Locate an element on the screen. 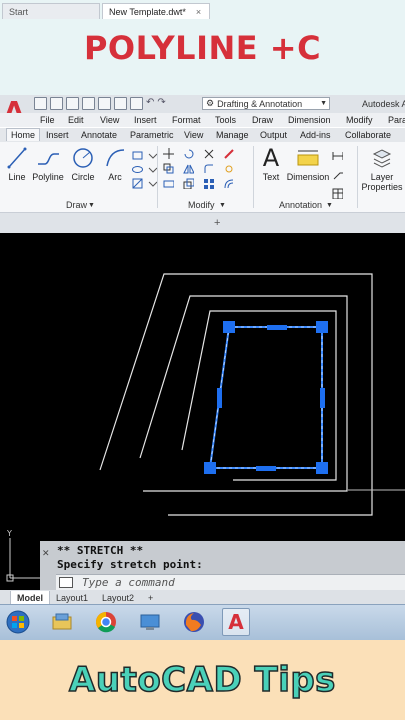 This screenshot has width=405, height=720. tab-start: Start is located at coordinates (51, 11).